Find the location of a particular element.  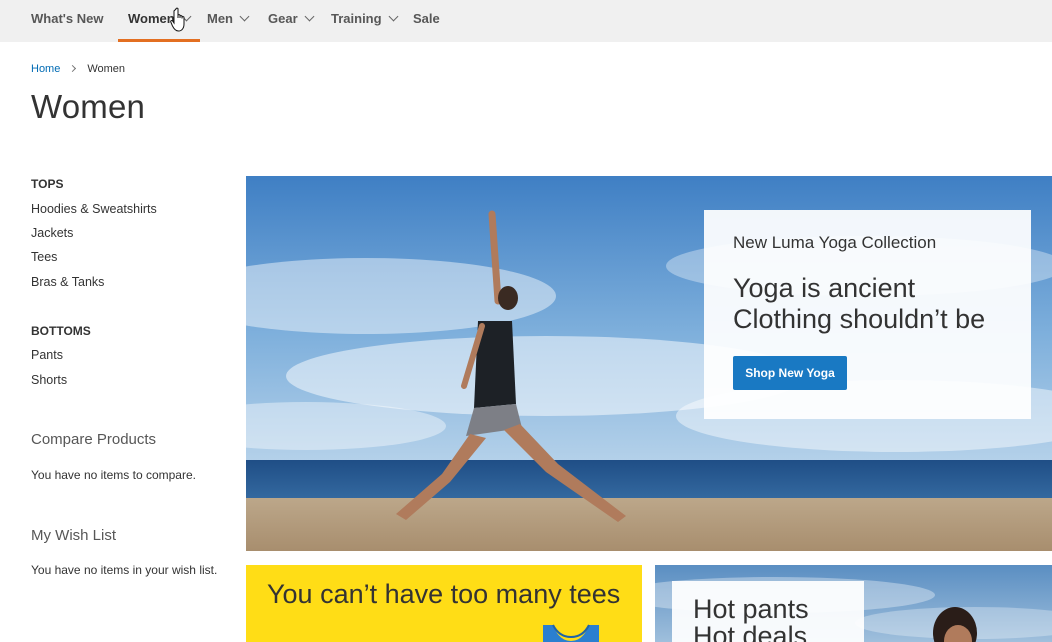

wish-list-title: My Wish List is located at coordinates (74, 535).